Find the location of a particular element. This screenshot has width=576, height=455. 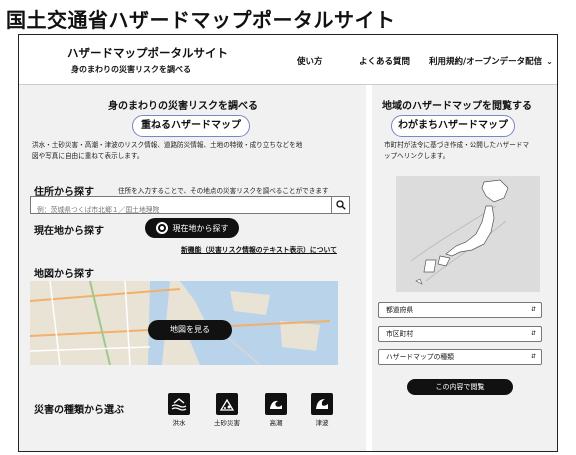

location-target-icon is located at coordinates (161, 228).